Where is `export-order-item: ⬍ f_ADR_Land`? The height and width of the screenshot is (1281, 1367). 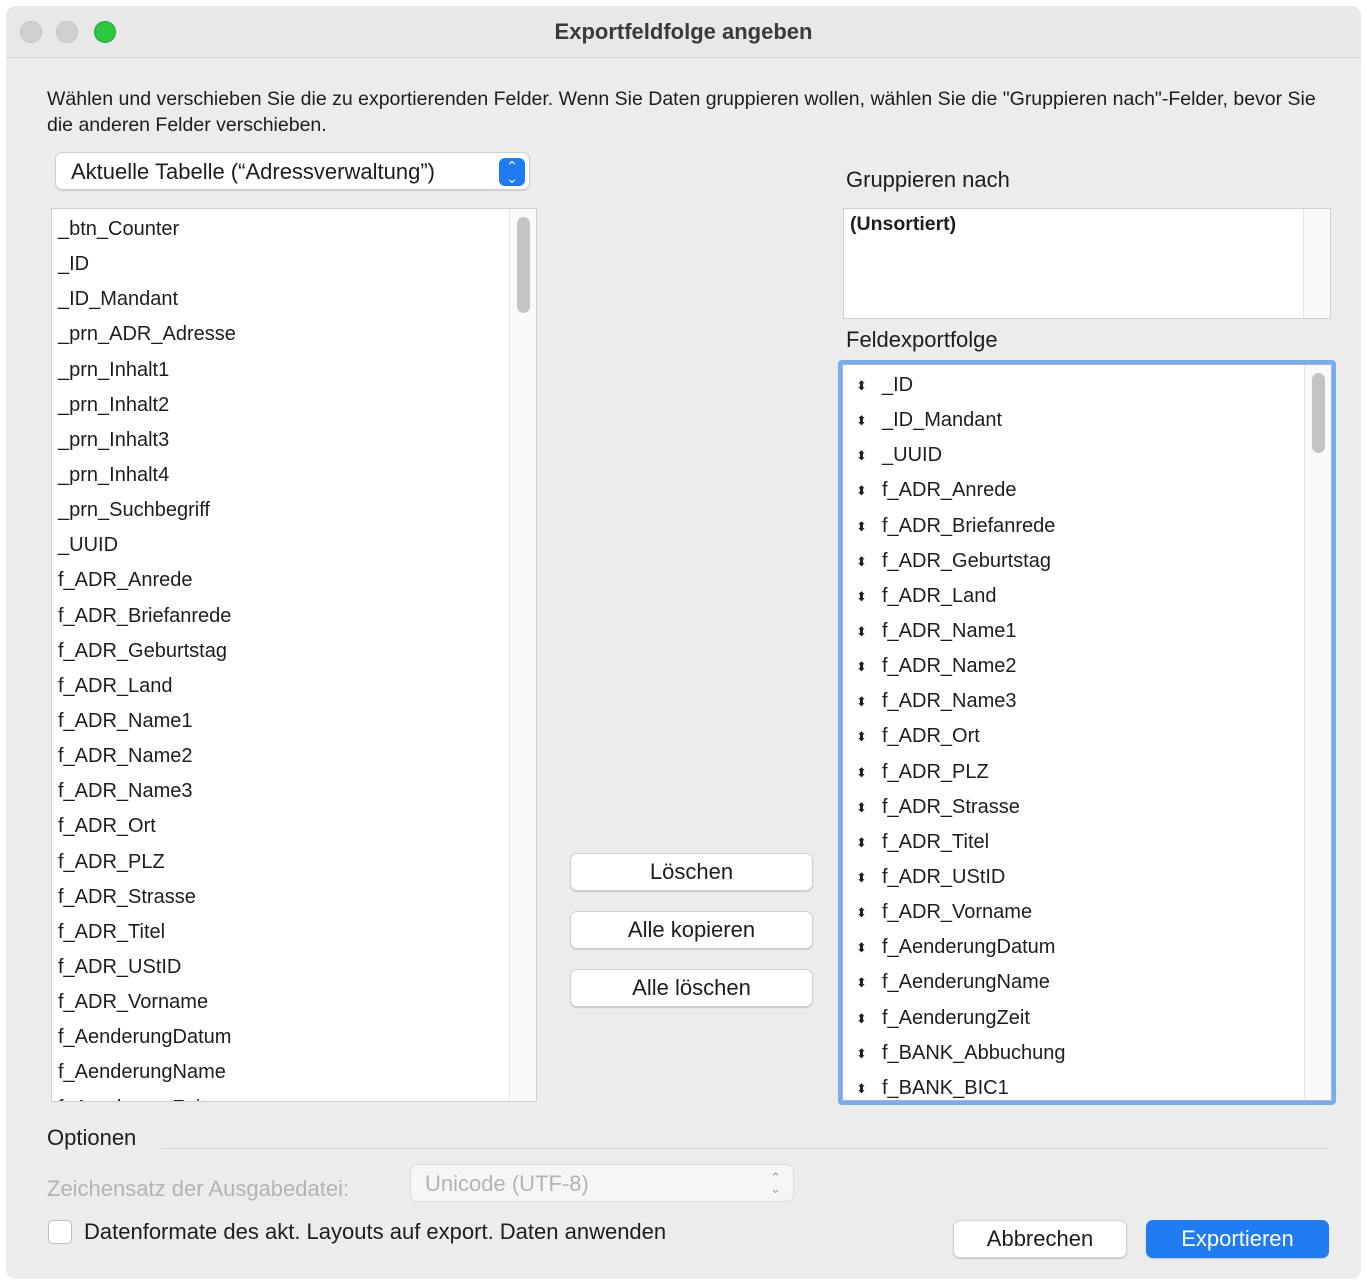 export-order-item: ⬍ f_ADR_Land is located at coordinates (1073, 596).